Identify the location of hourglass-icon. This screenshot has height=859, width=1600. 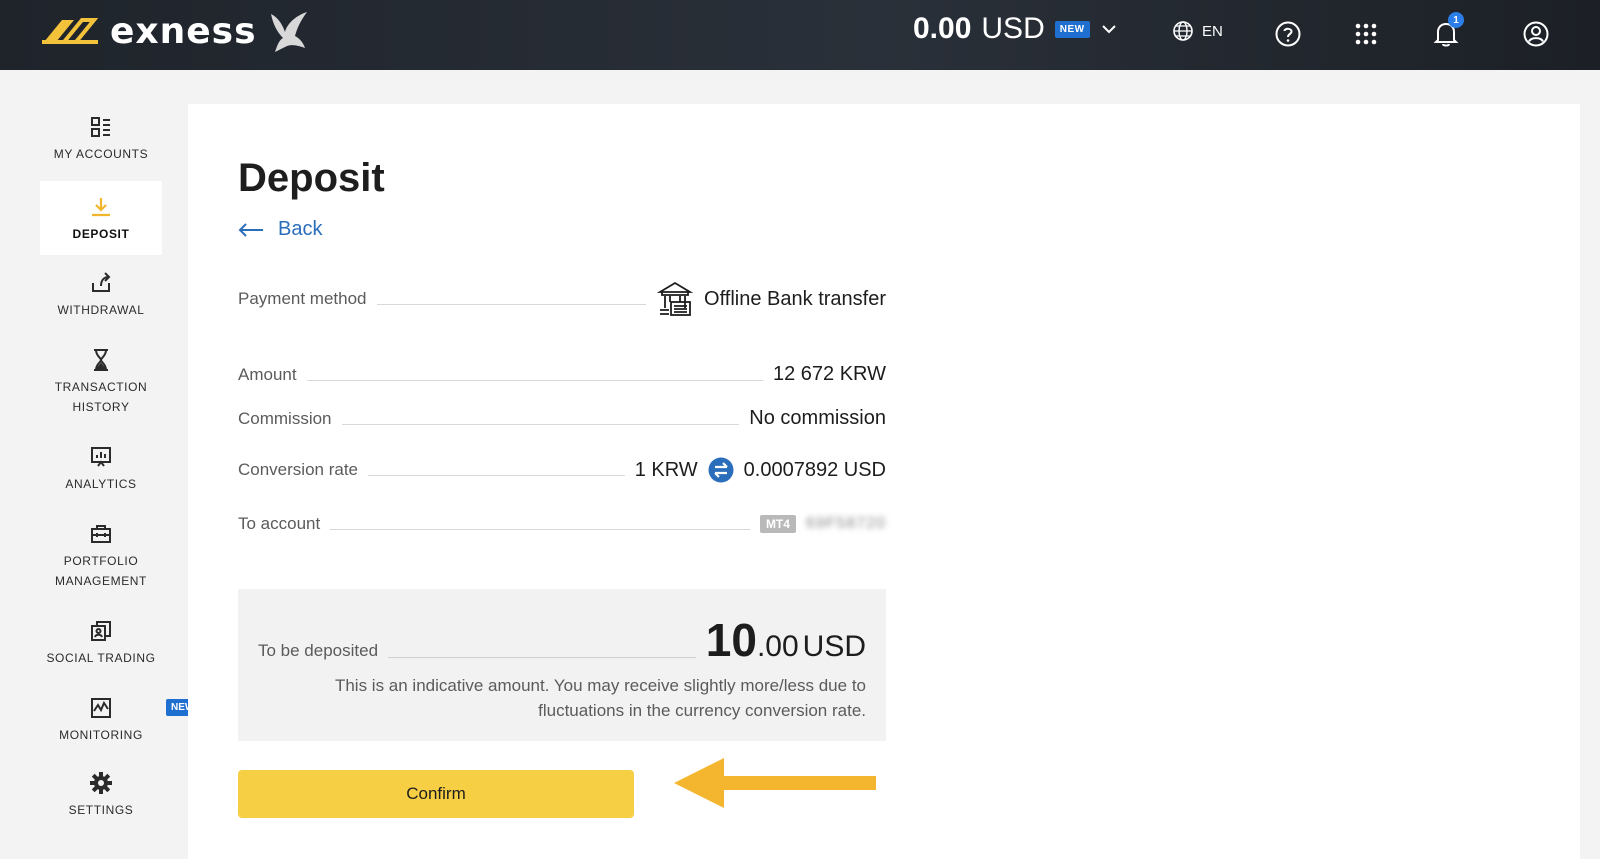
(101, 360).